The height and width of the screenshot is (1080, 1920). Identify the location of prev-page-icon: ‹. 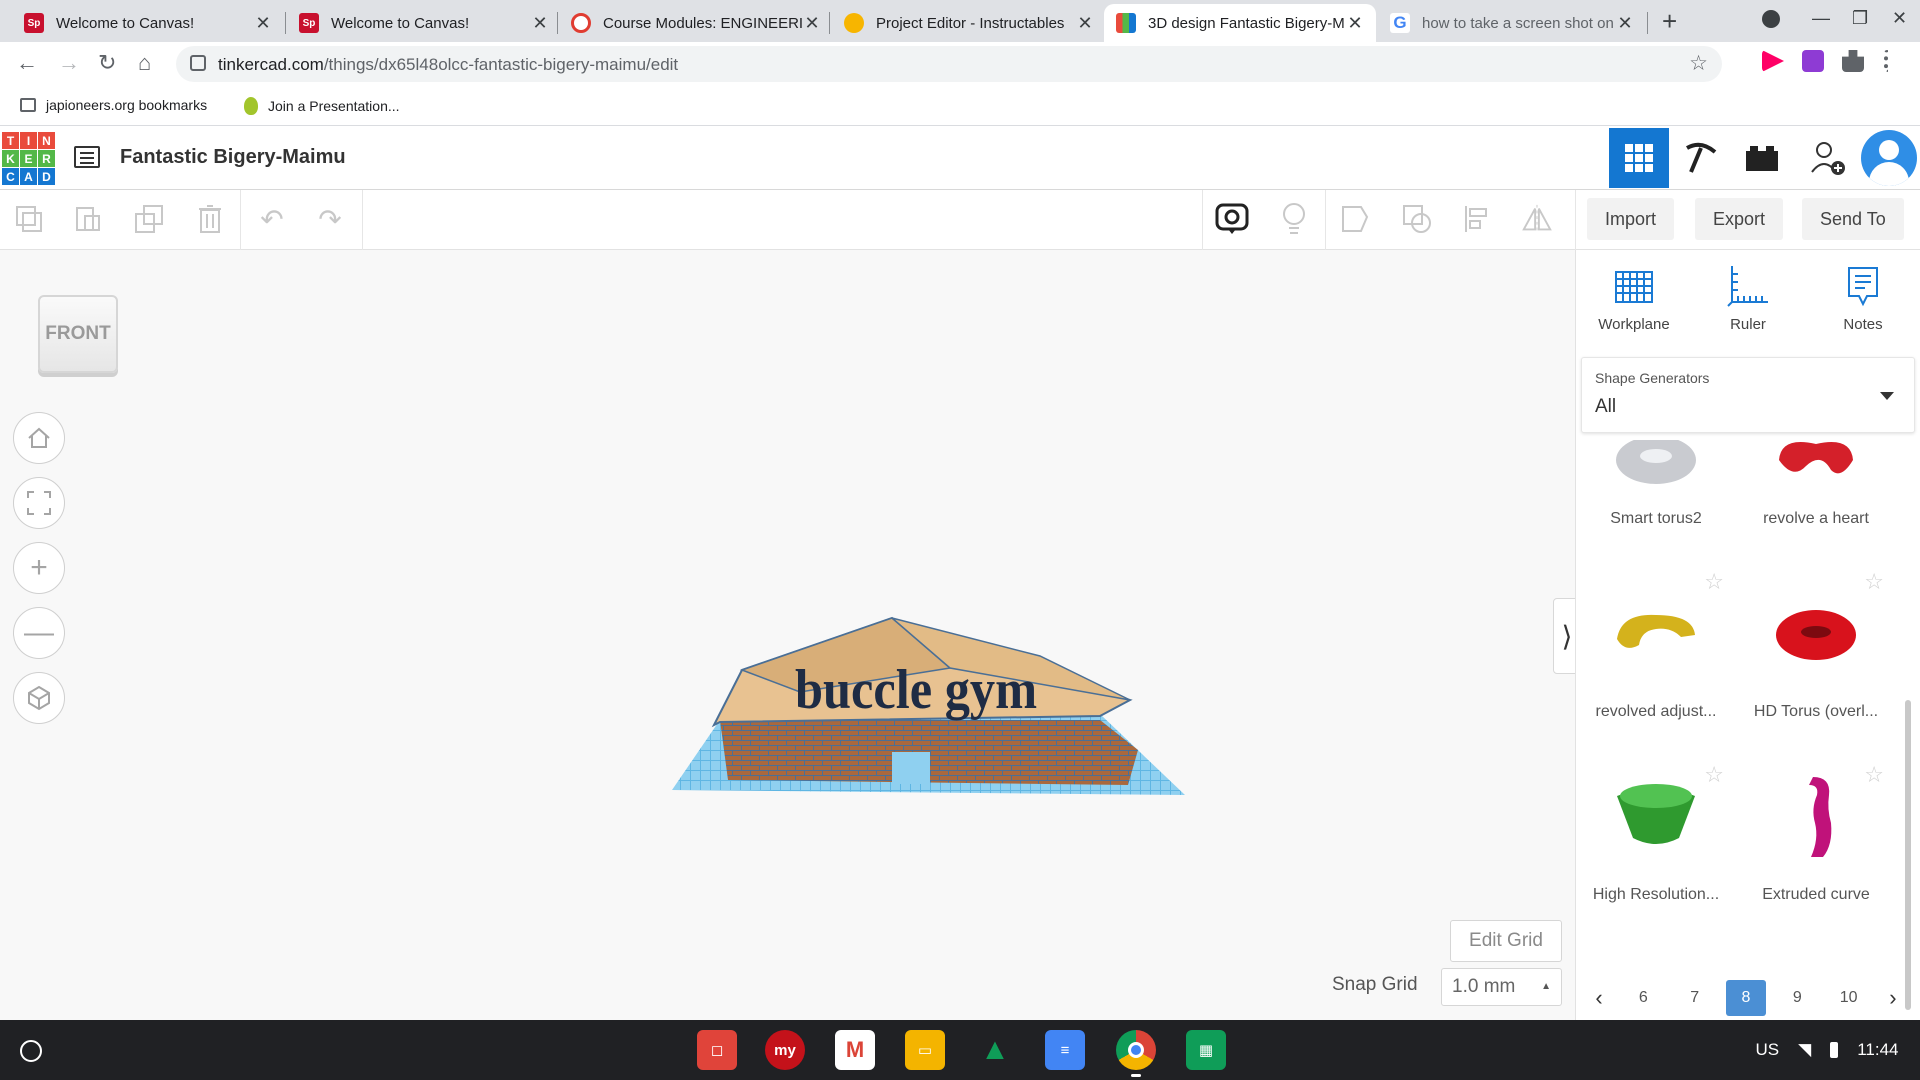
(1599, 998).